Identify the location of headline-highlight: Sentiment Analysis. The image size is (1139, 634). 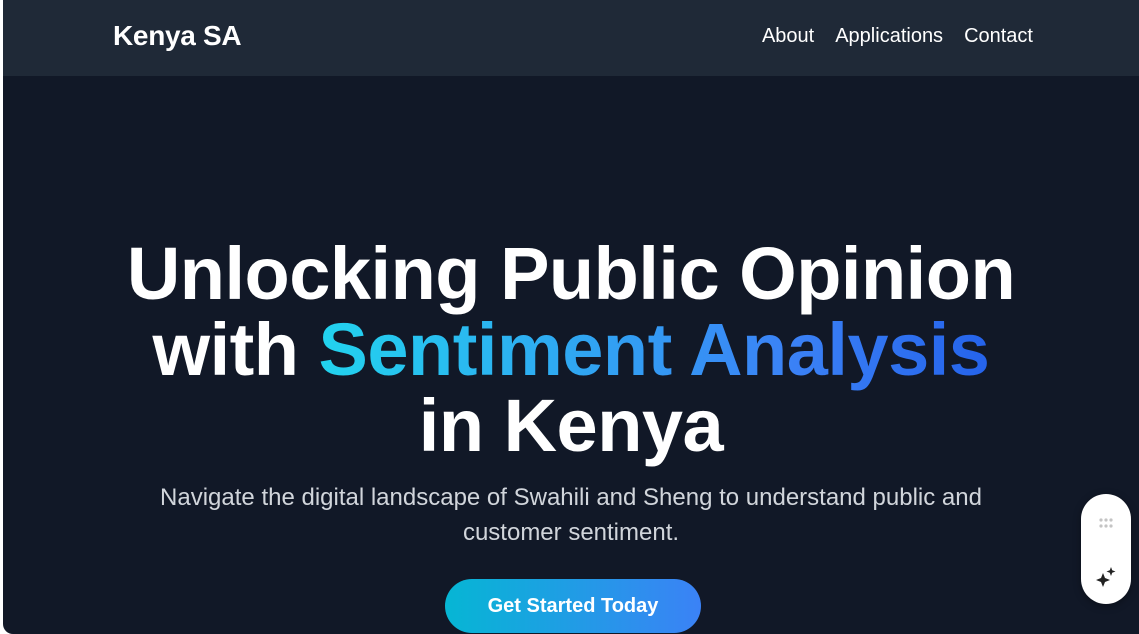
(654, 349).